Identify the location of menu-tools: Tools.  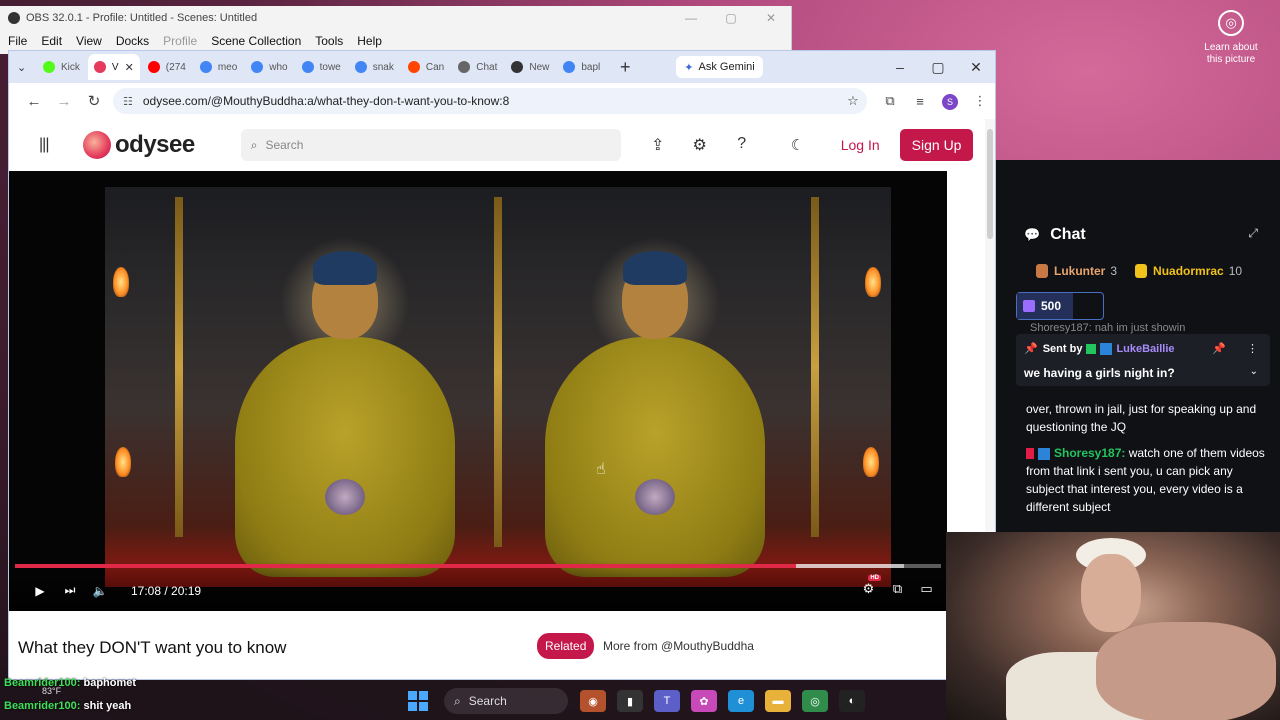
(329, 41).